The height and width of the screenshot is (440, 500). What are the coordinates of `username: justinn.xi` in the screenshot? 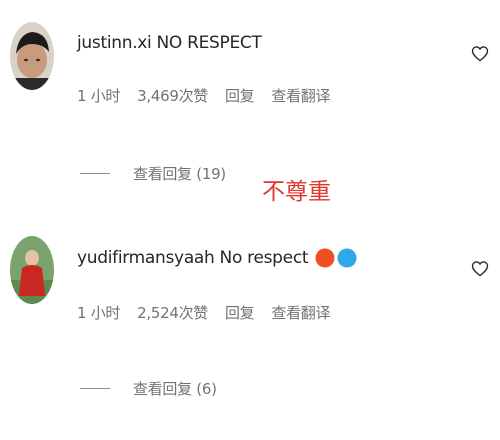 It's located at (114, 43).